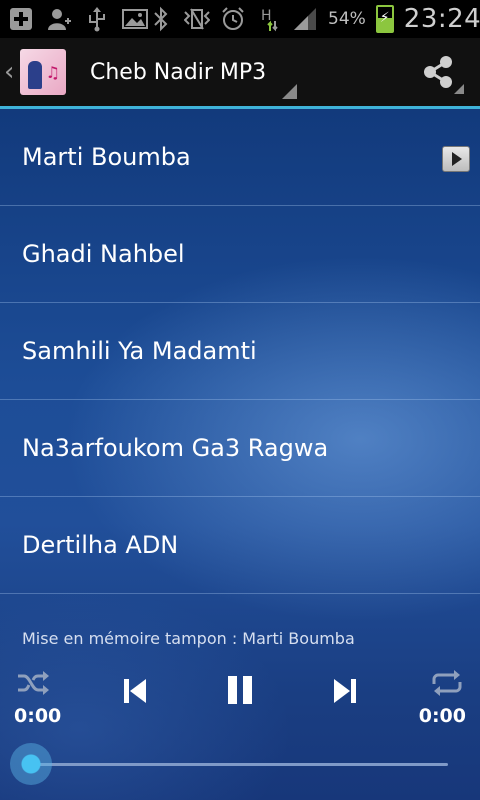 Image resolution: width=480 pixels, height=800 pixels. What do you see at coordinates (103, 254) in the screenshot?
I see `track-name: Ghadi Nahbel` at bounding box center [103, 254].